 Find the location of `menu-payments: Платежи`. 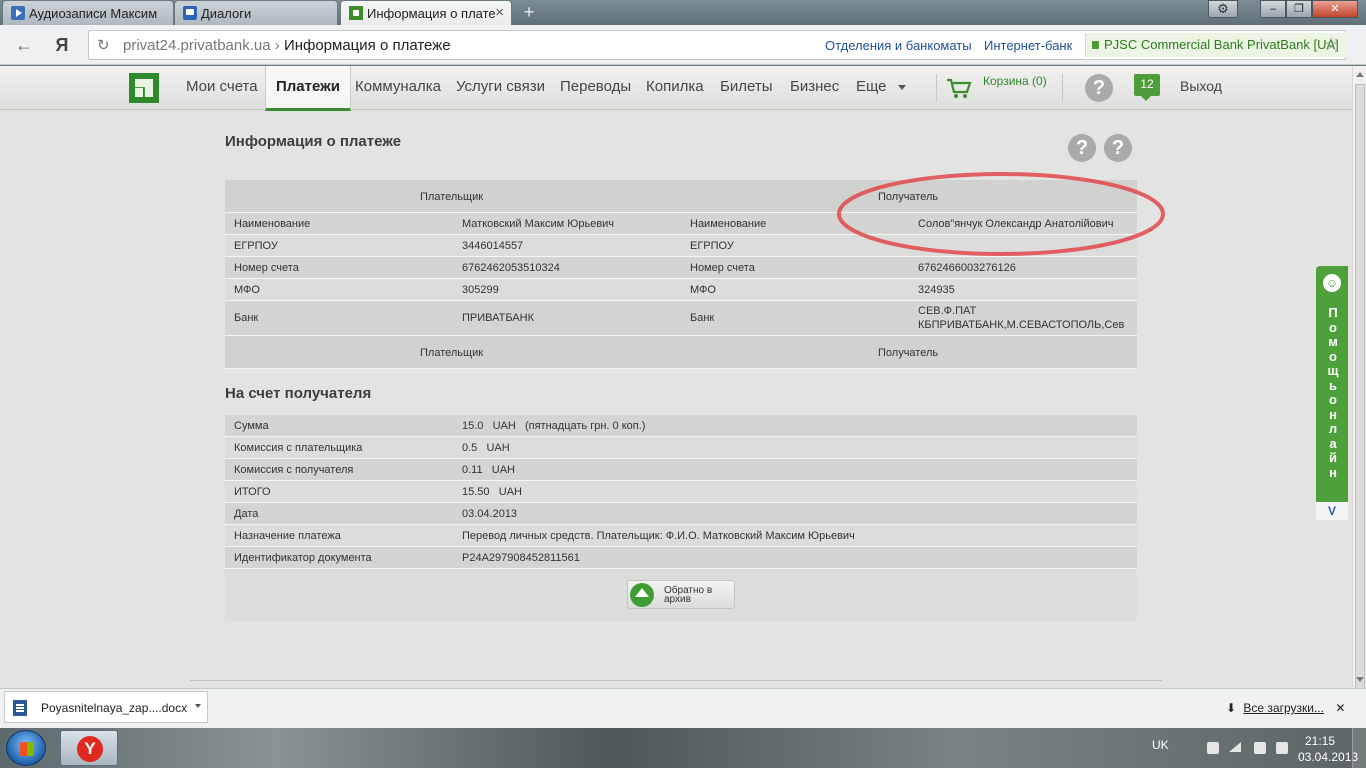

menu-payments: Платежи is located at coordinates (308, 88).